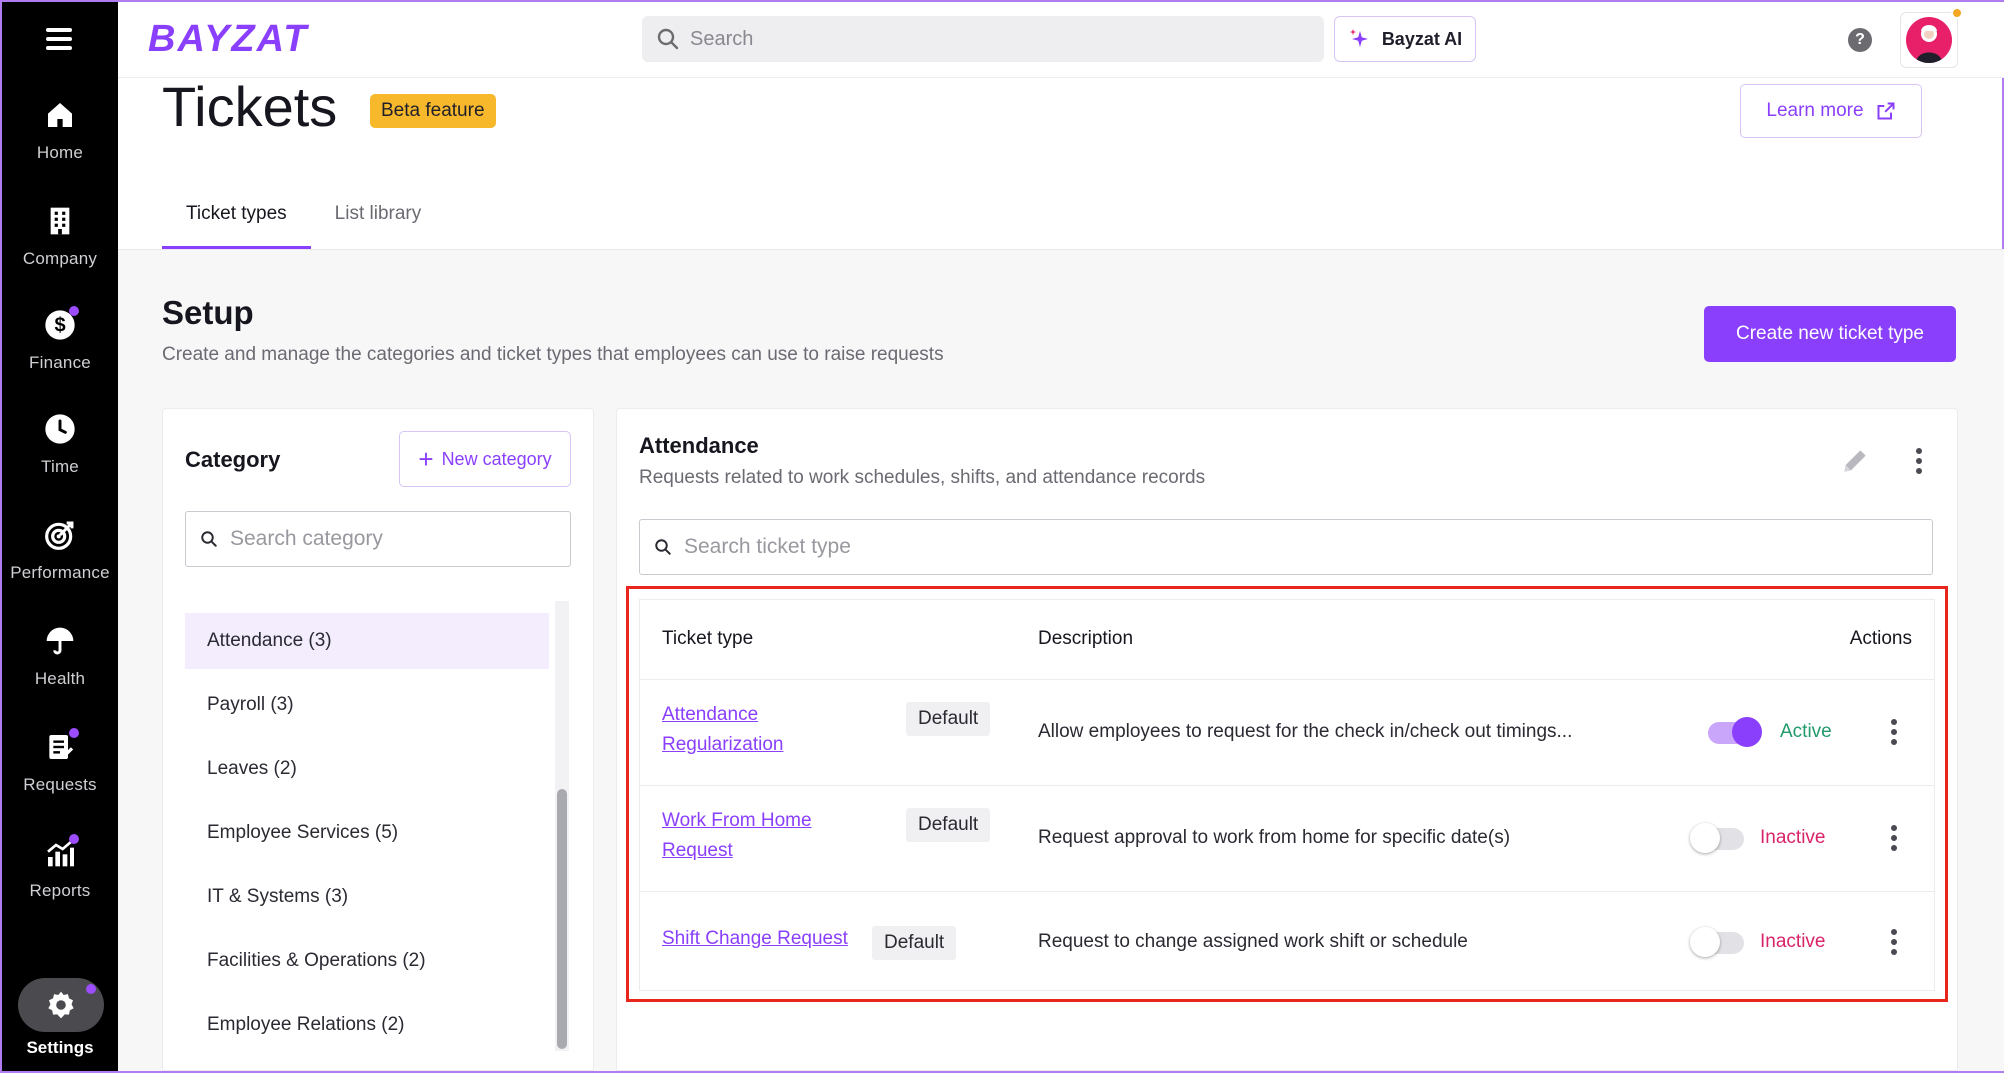  What do you see at coordinates (60, 678) in the screenshot?
I see `nav-label: Health` at bounding box center [60, 678].